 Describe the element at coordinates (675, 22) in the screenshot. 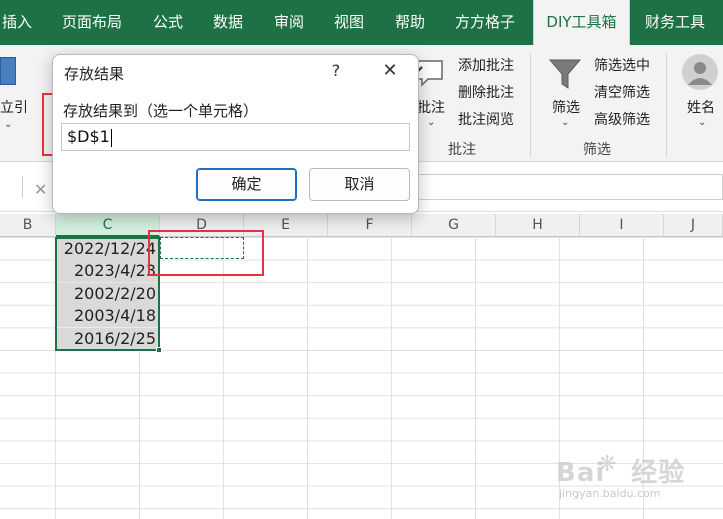

I see `tab-finance-tools: 财务工具` at that location.